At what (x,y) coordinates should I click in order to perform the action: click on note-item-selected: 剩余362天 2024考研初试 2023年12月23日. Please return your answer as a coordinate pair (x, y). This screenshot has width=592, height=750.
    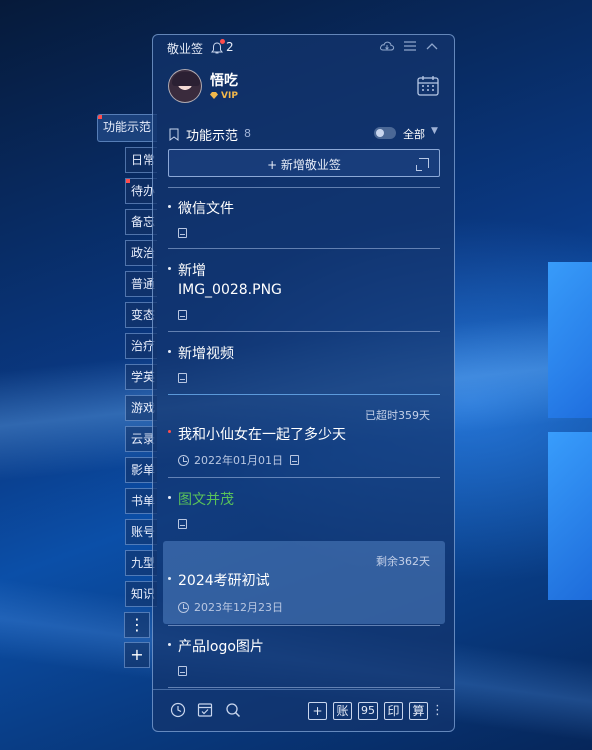
    Looking at the image, I should click on (303, 585).